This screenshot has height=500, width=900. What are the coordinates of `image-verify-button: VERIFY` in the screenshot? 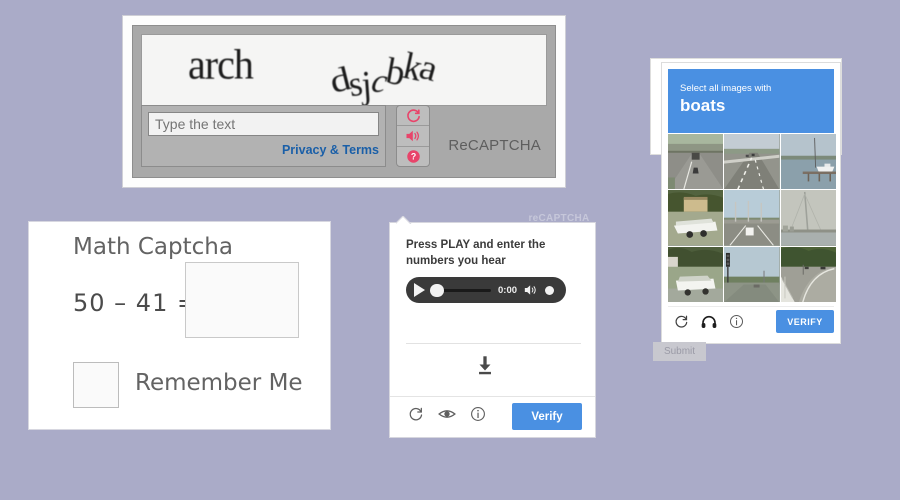 It's located at (805, 321).